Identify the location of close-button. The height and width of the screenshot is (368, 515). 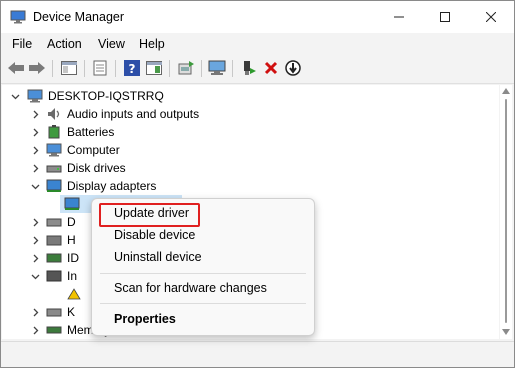
(491, 17).